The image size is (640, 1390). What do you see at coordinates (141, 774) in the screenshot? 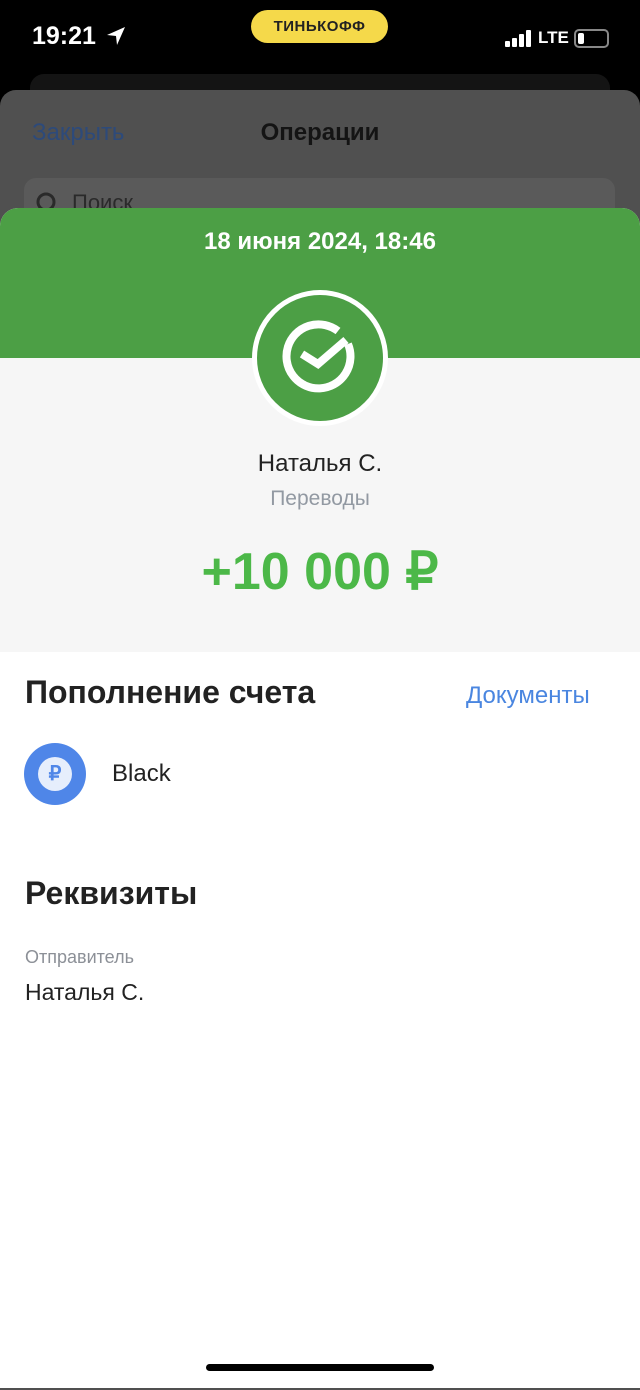
I see `account-name: Black` at bounding box center [141, 774].